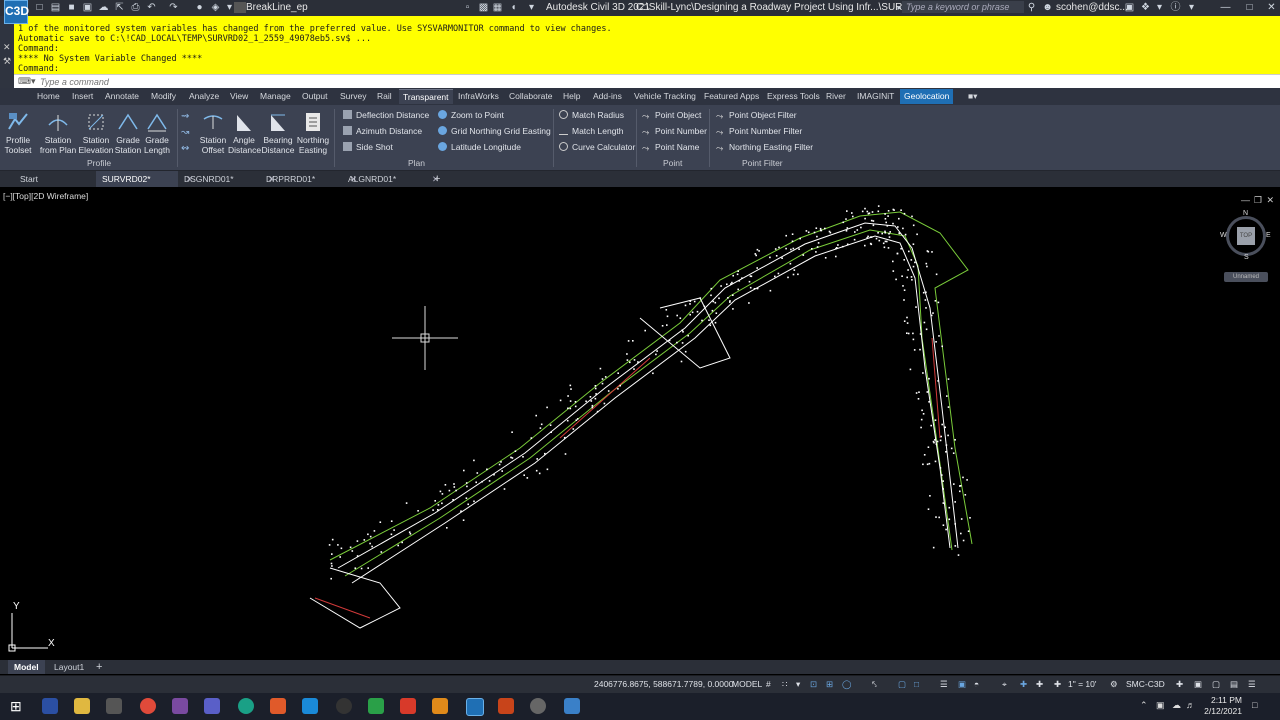 The height and width of the screenshot is (720, 1280). What do you see at coordinates (640, 81) in the screenshot?
I see `command-input` at bounding box center [640, 81].